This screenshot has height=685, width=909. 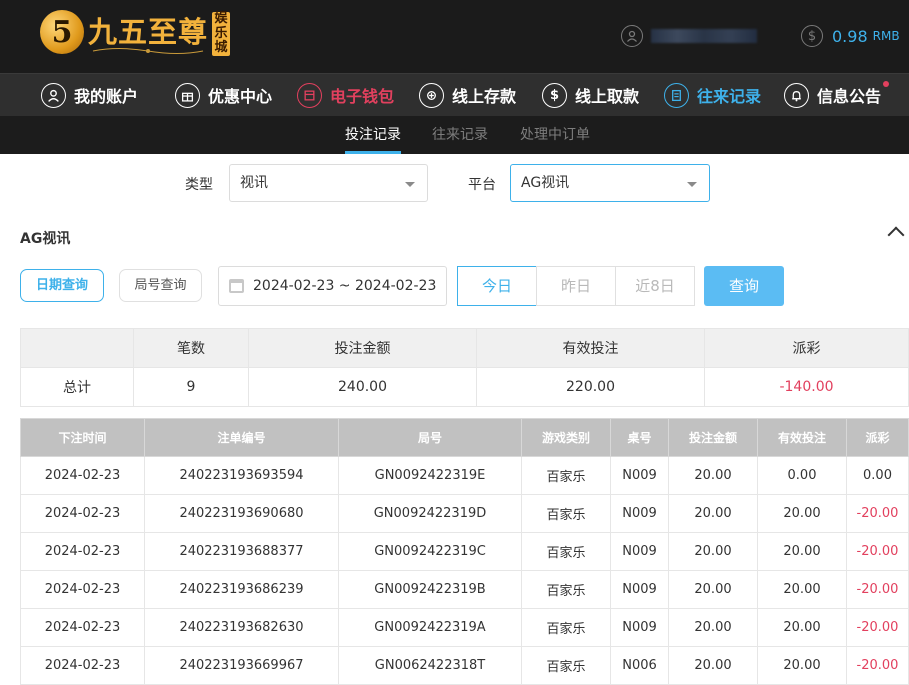 I want to click on cell-round-id: GN0092422319B, so click(x=430, y=589).